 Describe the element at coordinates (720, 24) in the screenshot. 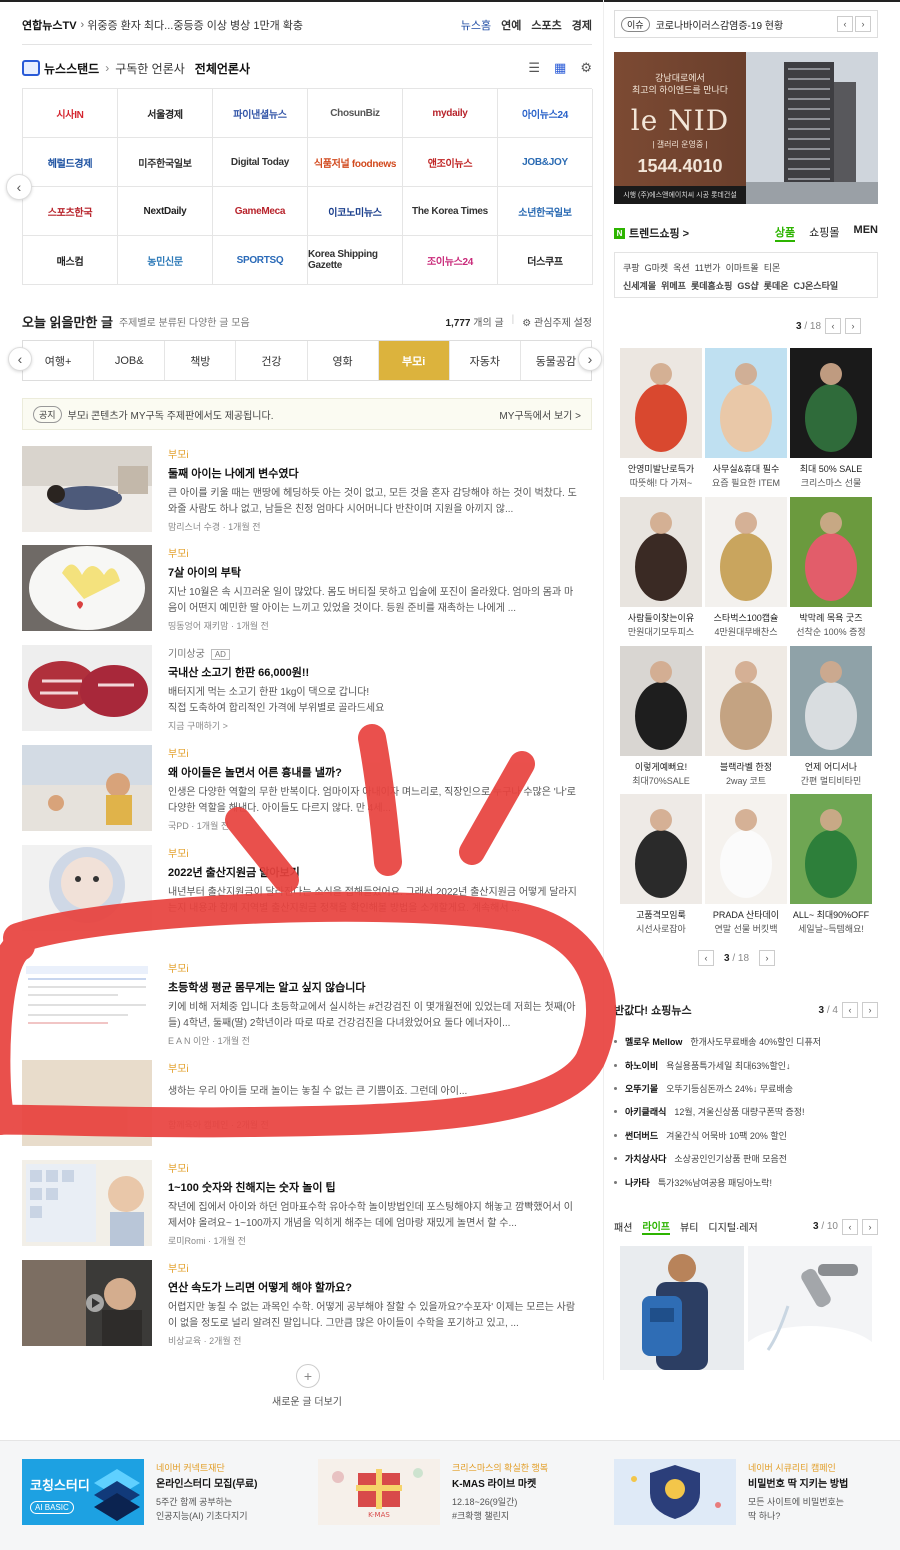

I see `issue-text: 코로나바이러스감염증-19 현황` at that location.